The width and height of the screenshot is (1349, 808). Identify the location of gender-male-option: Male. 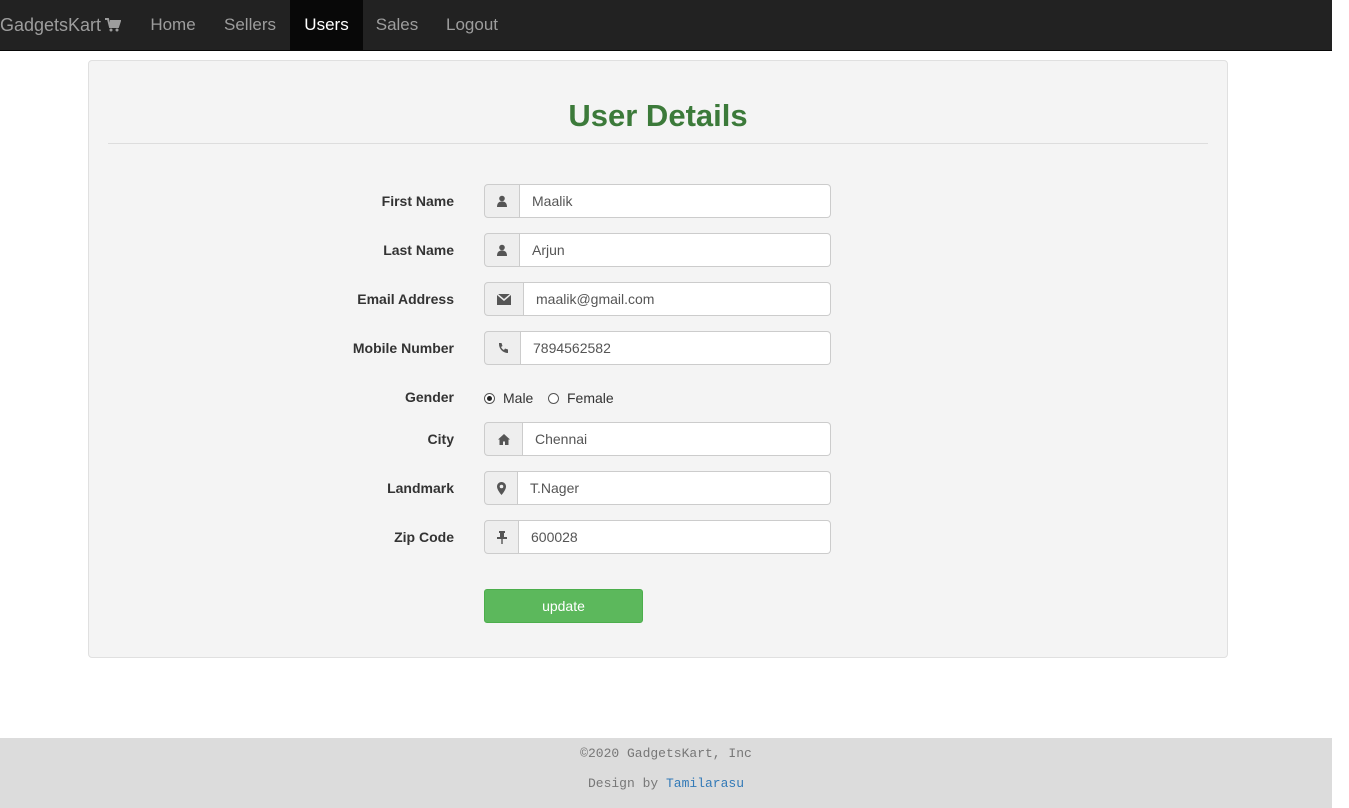
(508, 398).